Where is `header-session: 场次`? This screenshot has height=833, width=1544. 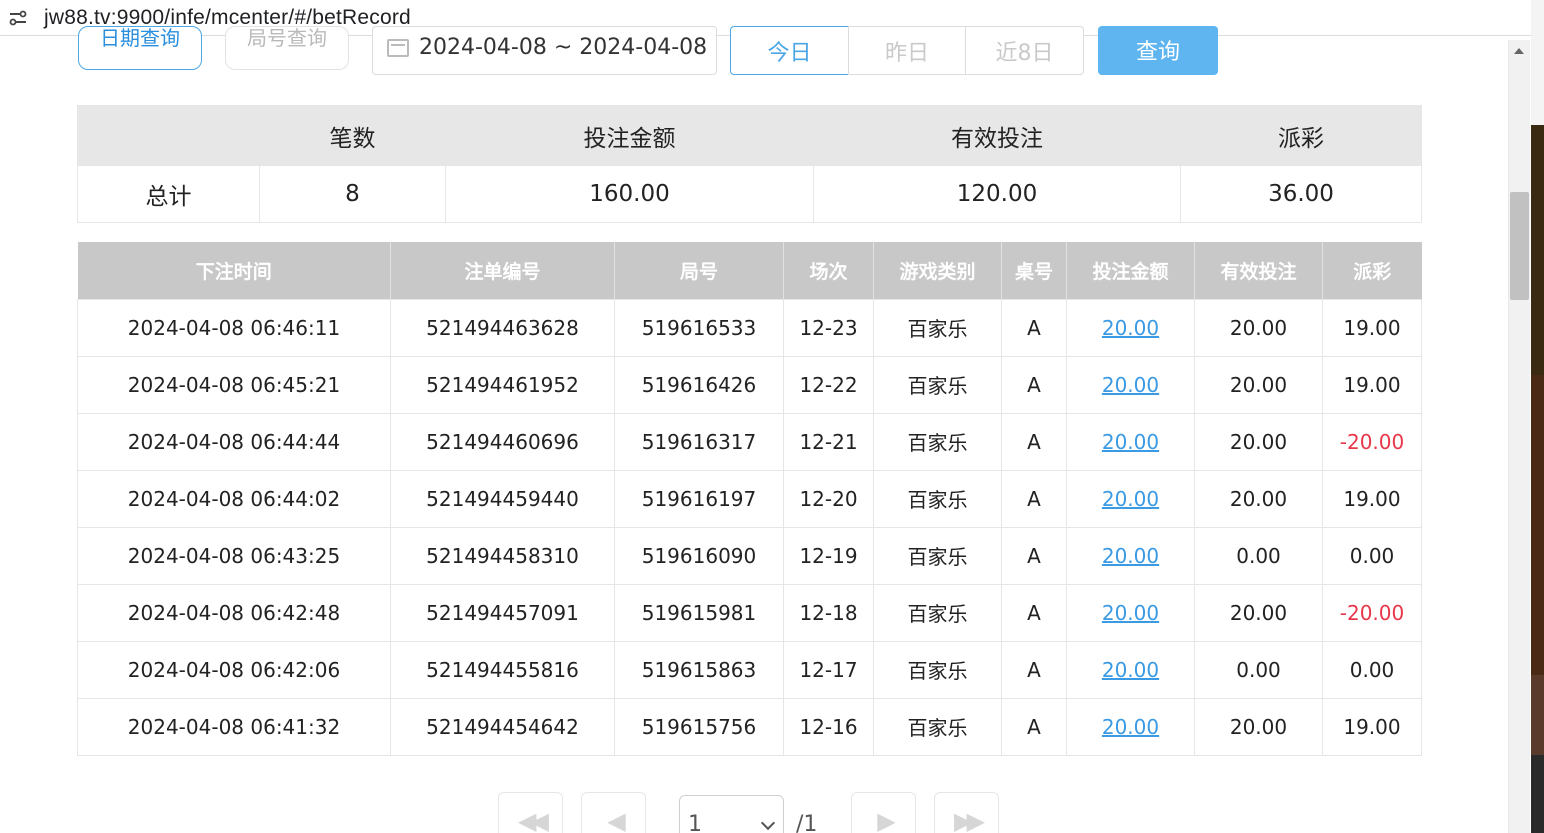
header-session: 场次 is located at coordinates (828, 270).